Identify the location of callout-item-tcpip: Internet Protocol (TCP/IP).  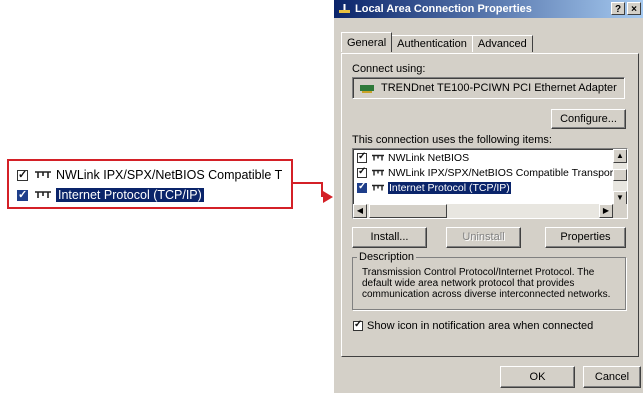
(110, 195).